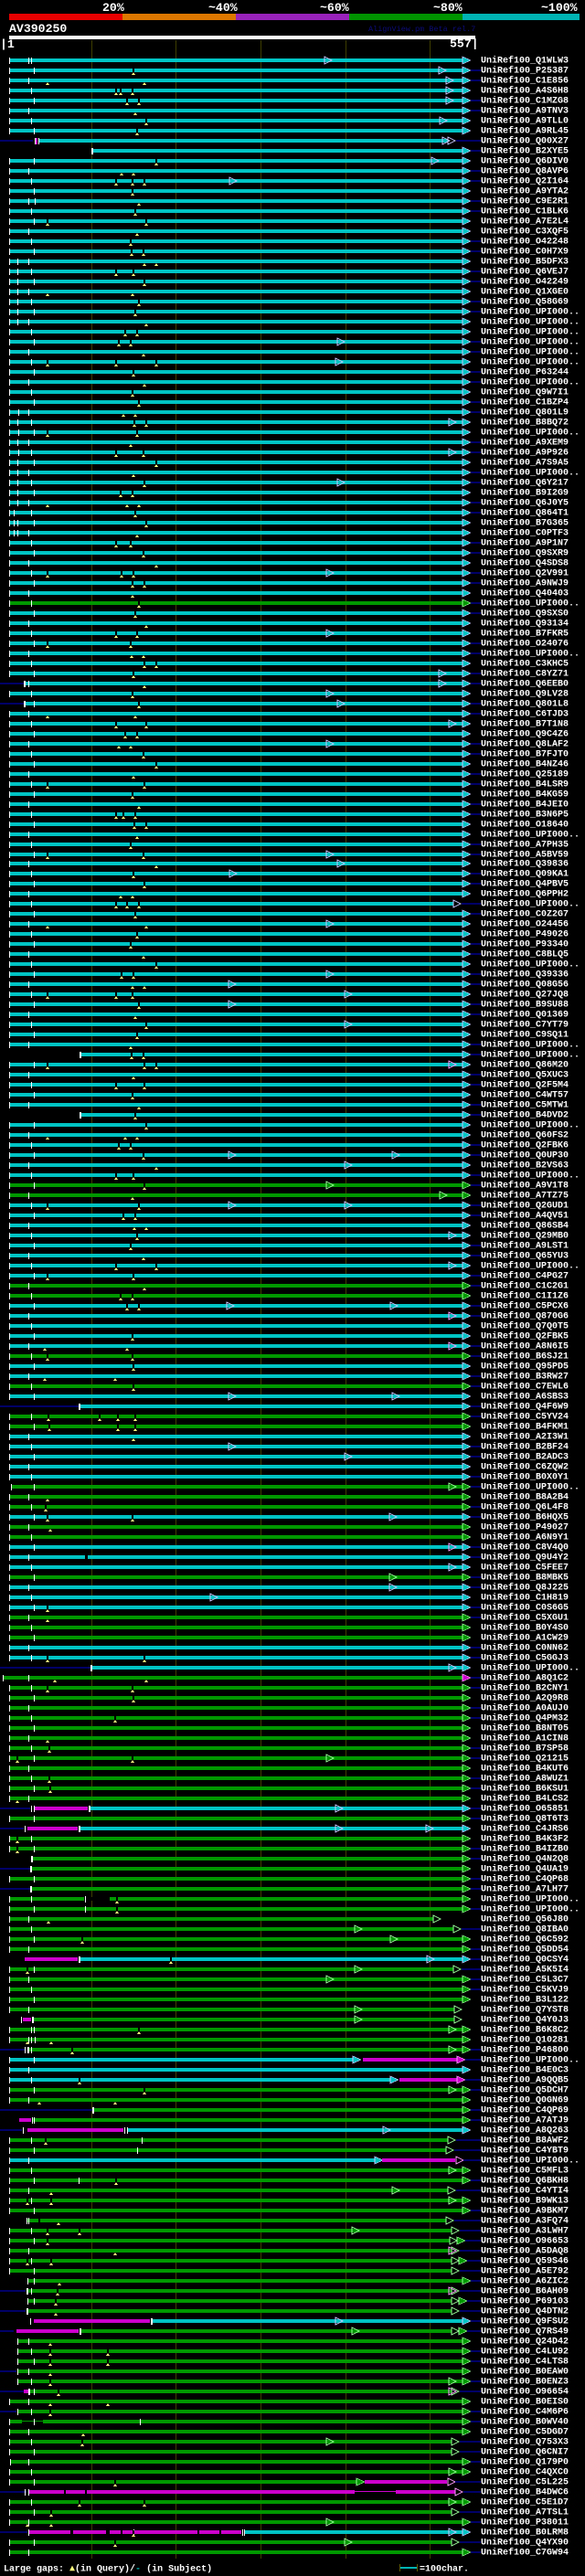  Describe the element at coordinates (525, 1186) in the screenshot. I see `svg-text: UniRef100_A9V1T8` at that location.